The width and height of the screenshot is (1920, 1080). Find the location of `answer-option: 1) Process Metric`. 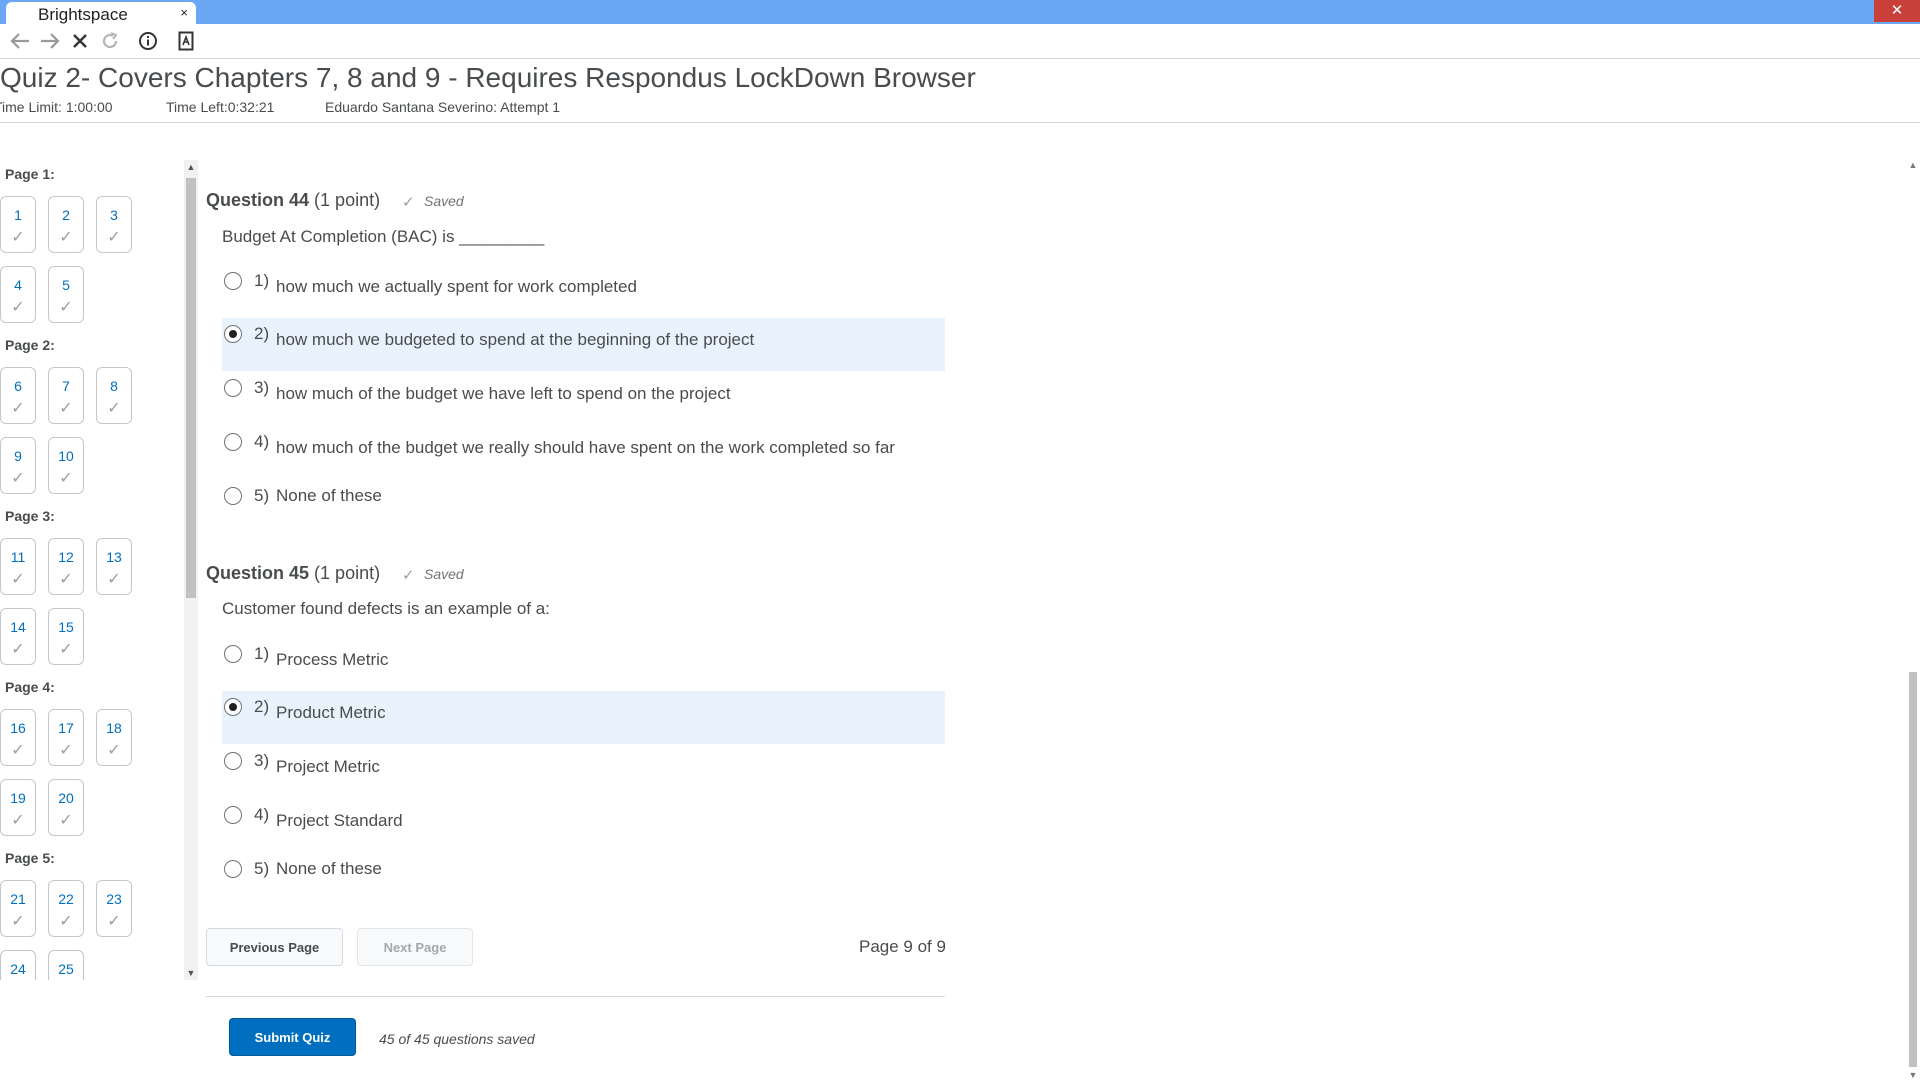

answer-option: 1) Process Metric is located at coordinates (583, 664).